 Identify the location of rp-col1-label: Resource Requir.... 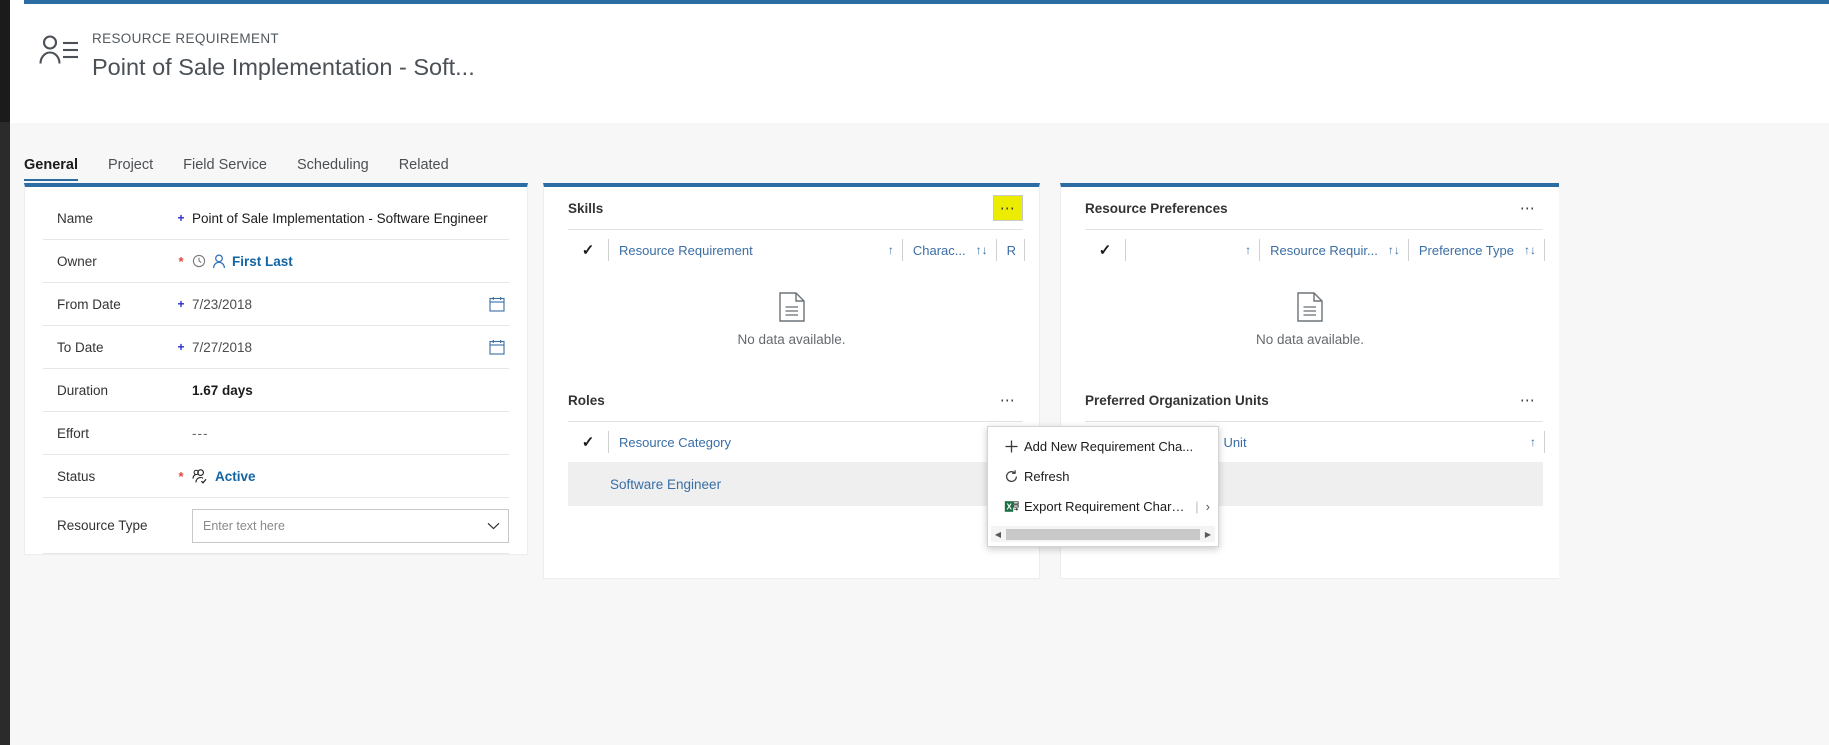
(1324, 250).